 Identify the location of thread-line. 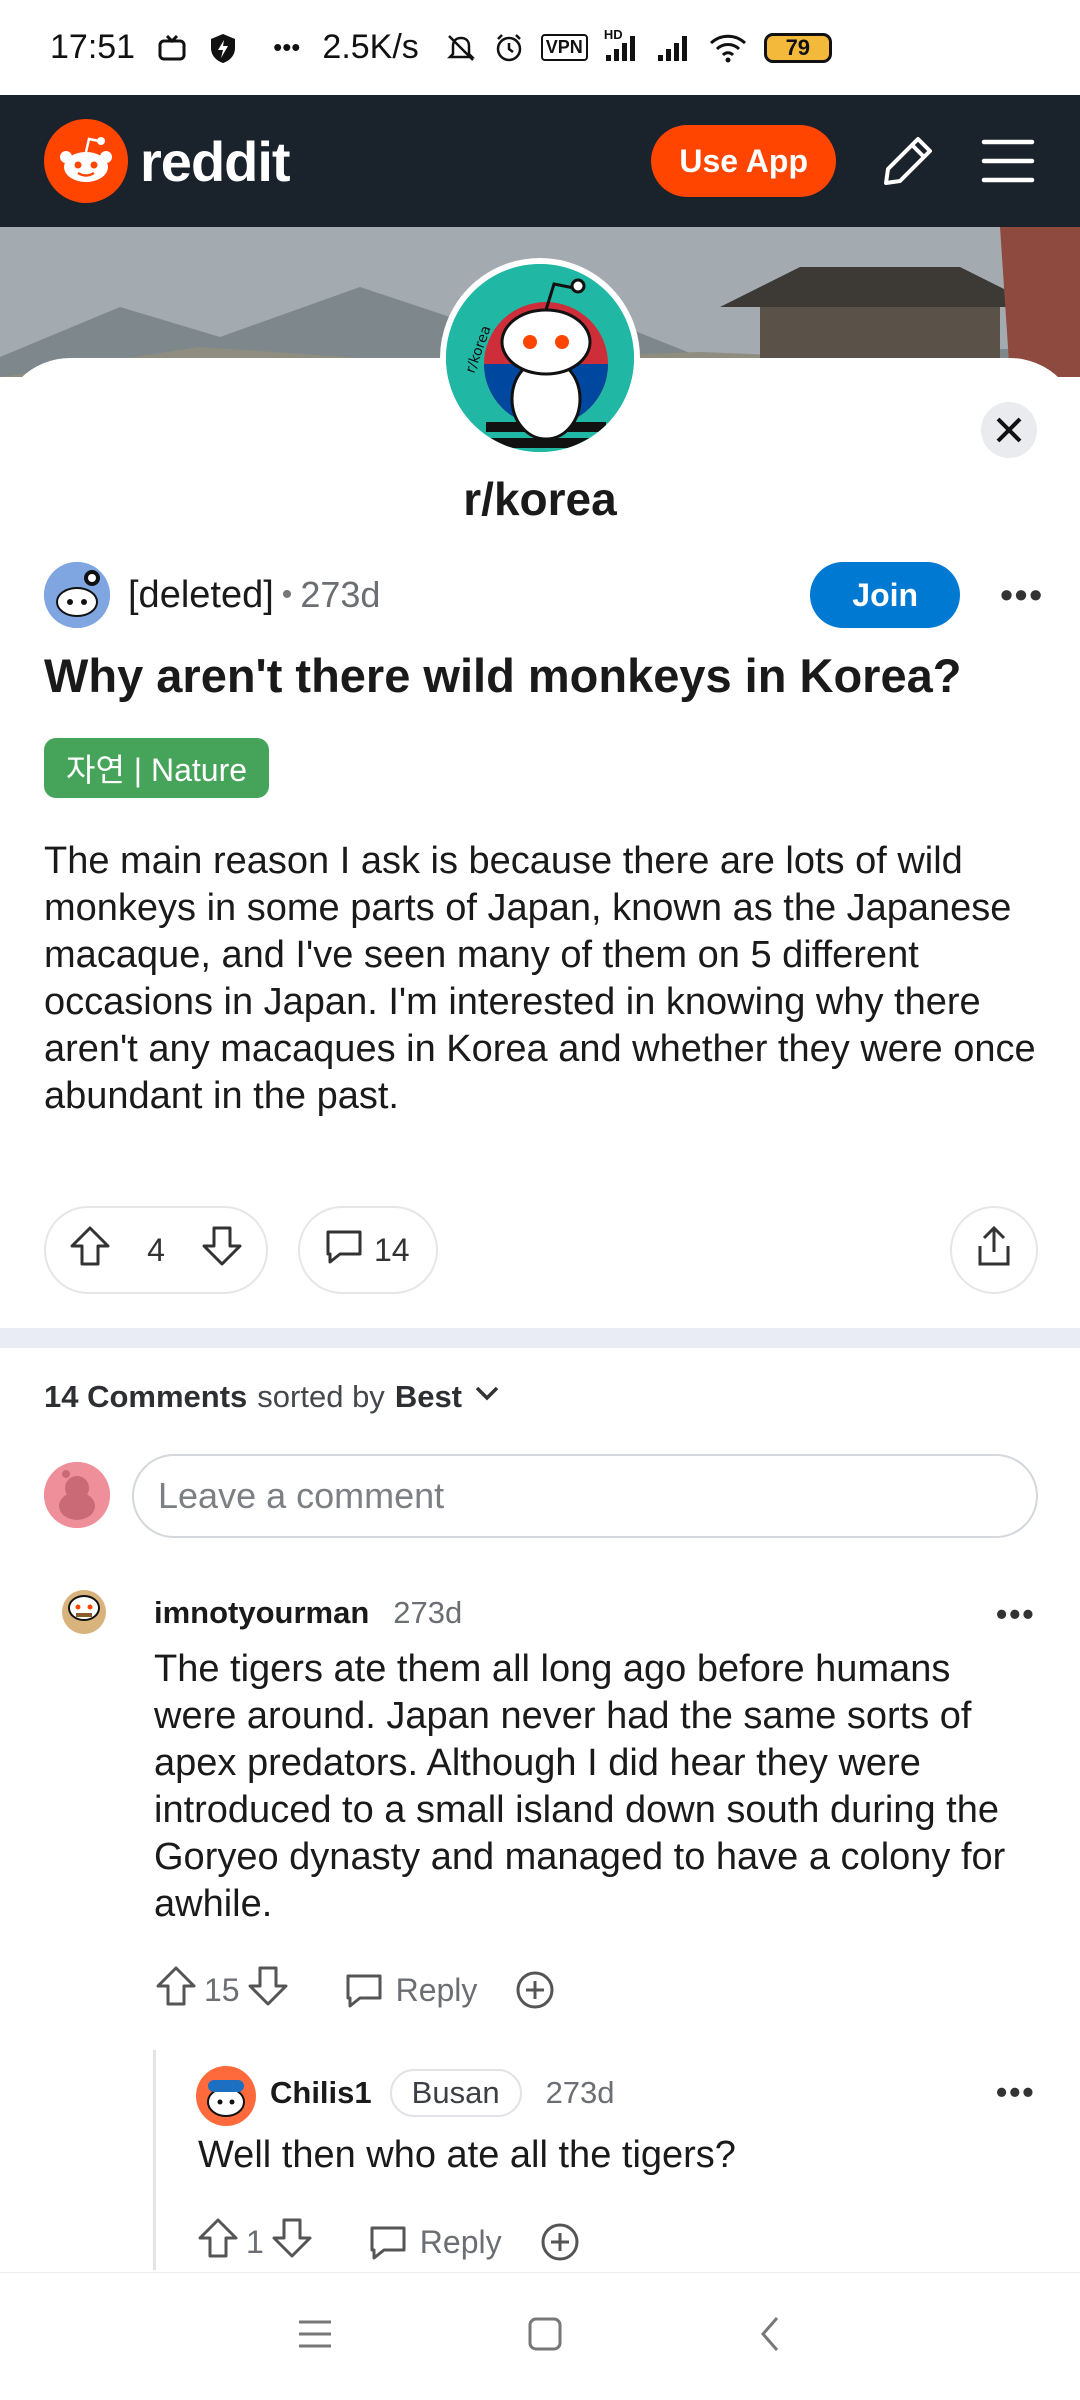
(154, 2160).